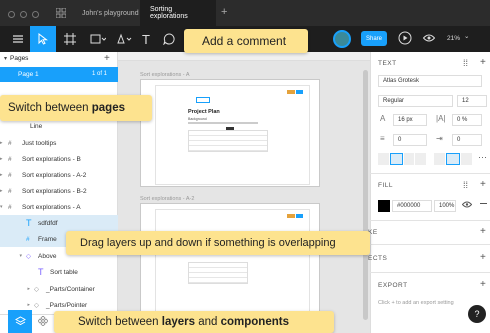  What do you see at coordinates (467, 140) in the screenshot?
I see `paragraph-indent-input: 0` at bounding box center [467, 140].